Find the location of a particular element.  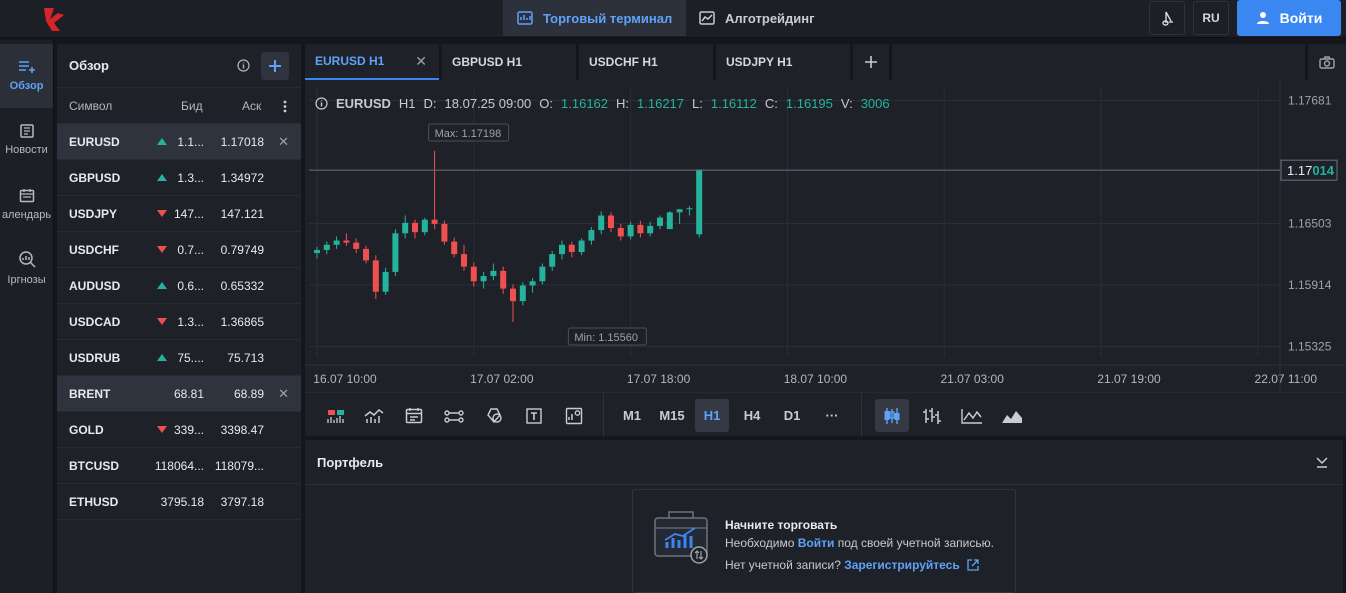

register-prompt-prefix: Нет учетной записи? is located at coordinates (785, 565).